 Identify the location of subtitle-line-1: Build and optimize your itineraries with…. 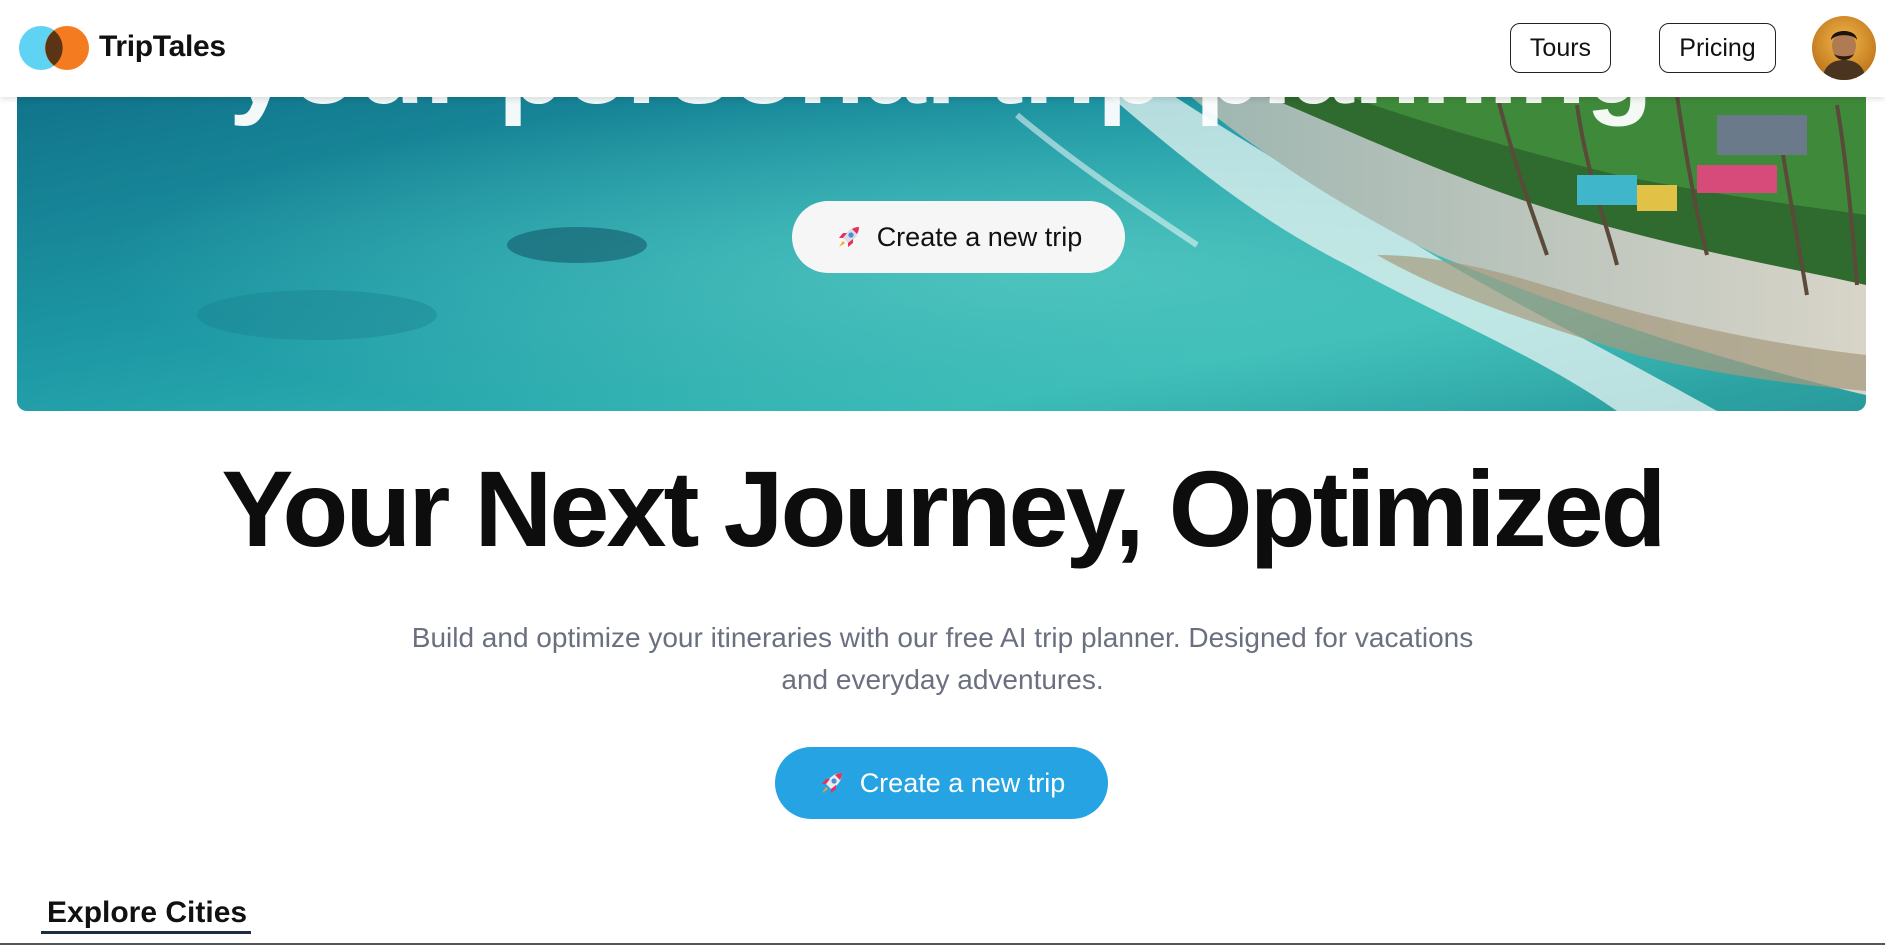
(942, 637).